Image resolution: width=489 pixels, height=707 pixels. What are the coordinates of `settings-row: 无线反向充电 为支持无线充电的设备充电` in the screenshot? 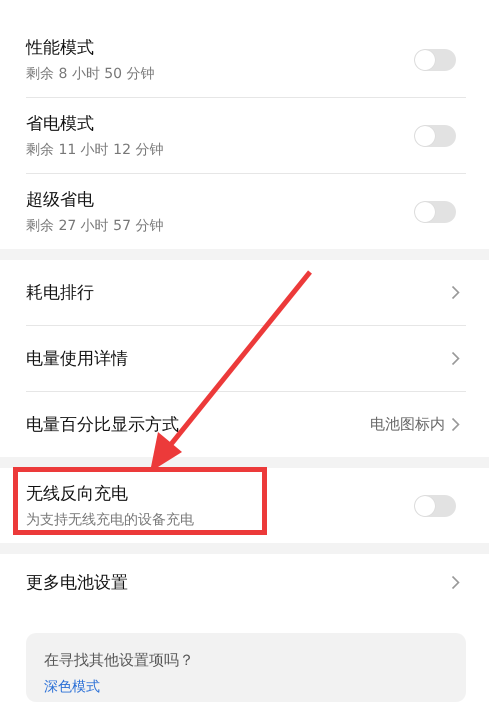 It's located at (244, 505).